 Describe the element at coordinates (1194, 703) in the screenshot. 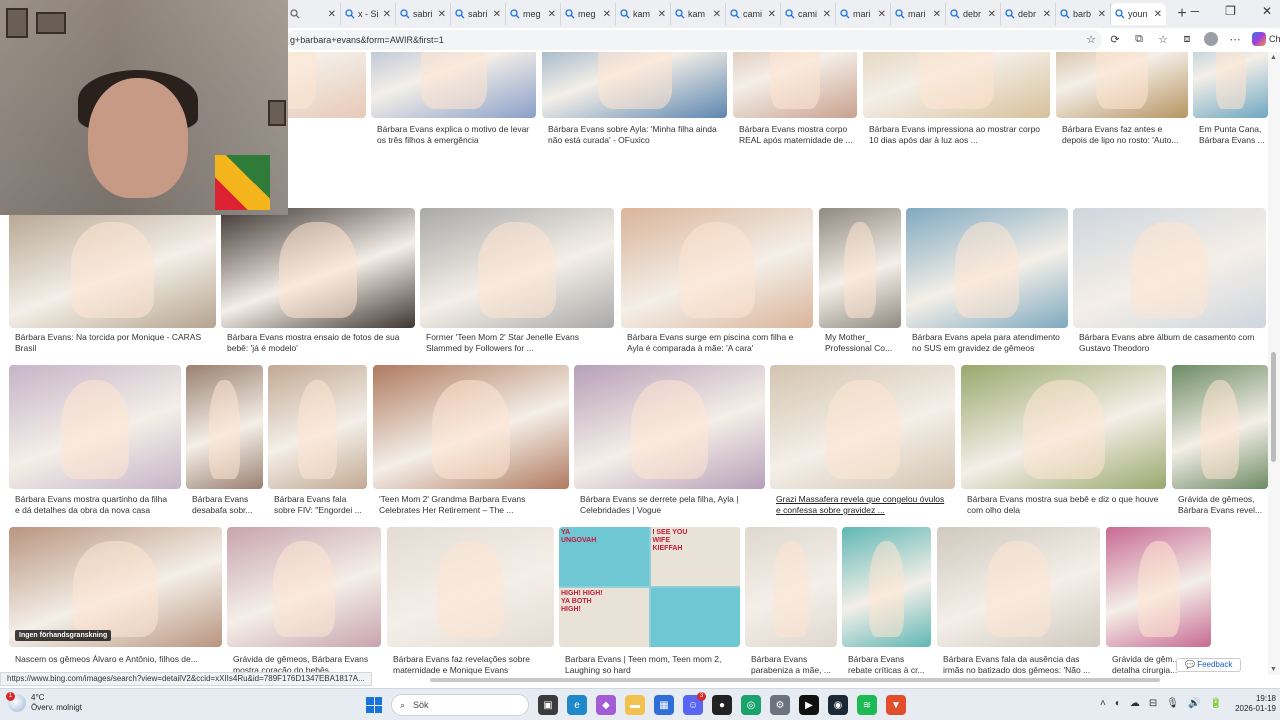

I see `volume-icon: 🔊` at that location.